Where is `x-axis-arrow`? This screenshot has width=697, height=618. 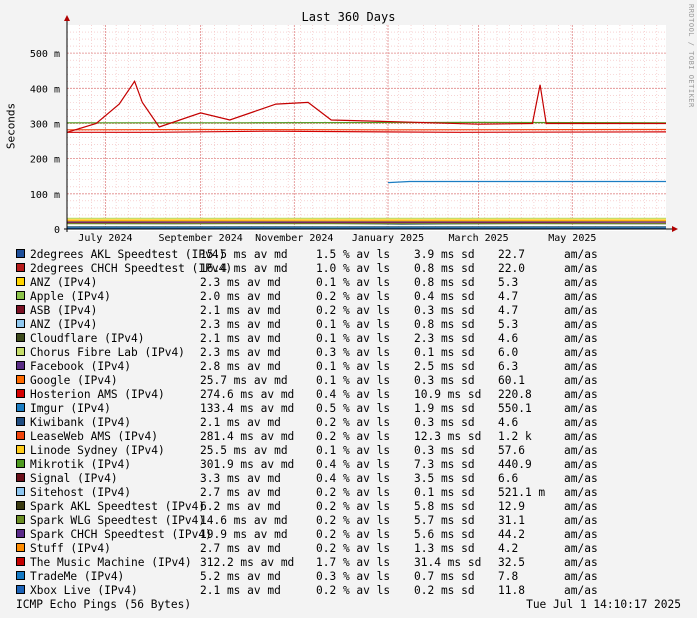 x-axis-arrow is located at coordinates (675, 229).